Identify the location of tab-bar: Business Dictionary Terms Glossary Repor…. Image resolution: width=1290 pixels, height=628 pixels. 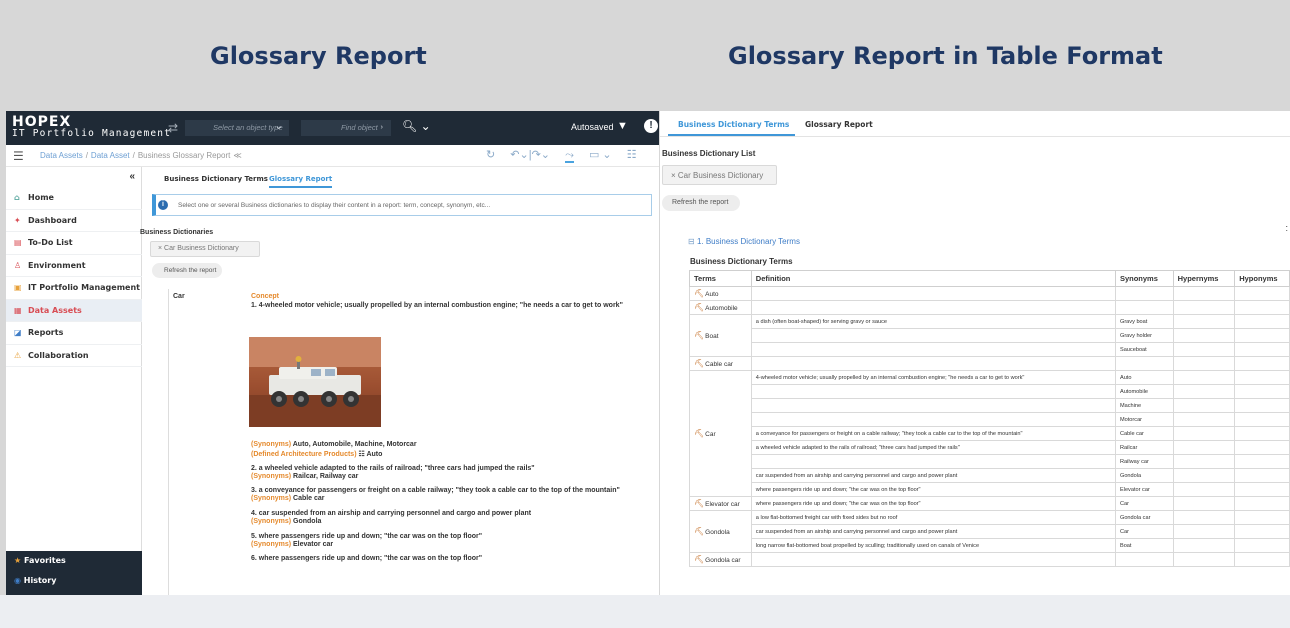
(975, 124).